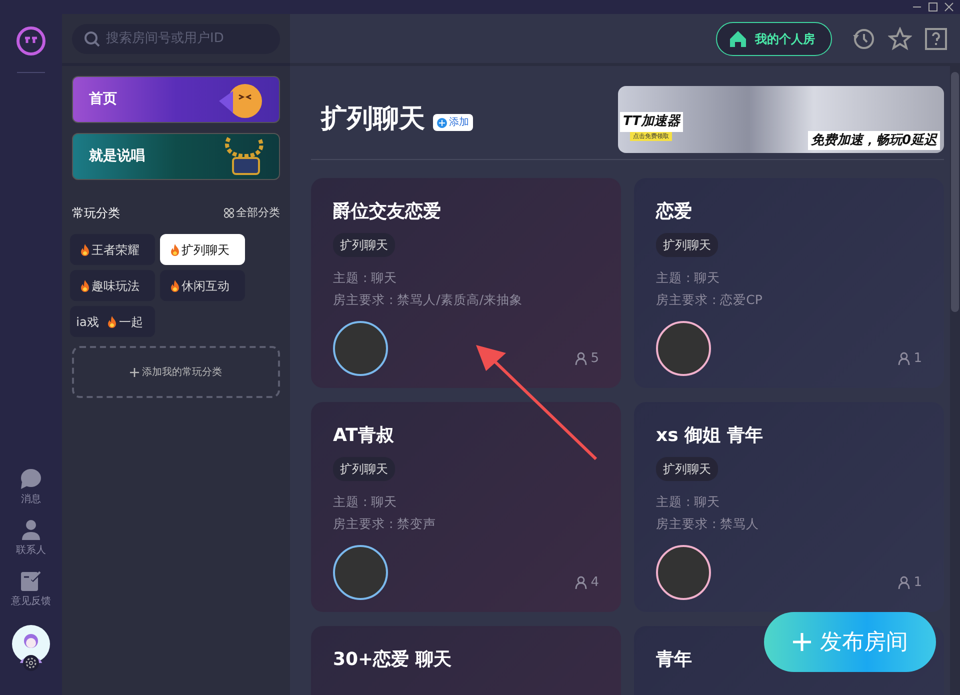  What do you see at coordinates (466, 660) in the screenshot?
I see `room-card: 30+恋爱 聊天` at bounding box center [466, 660].